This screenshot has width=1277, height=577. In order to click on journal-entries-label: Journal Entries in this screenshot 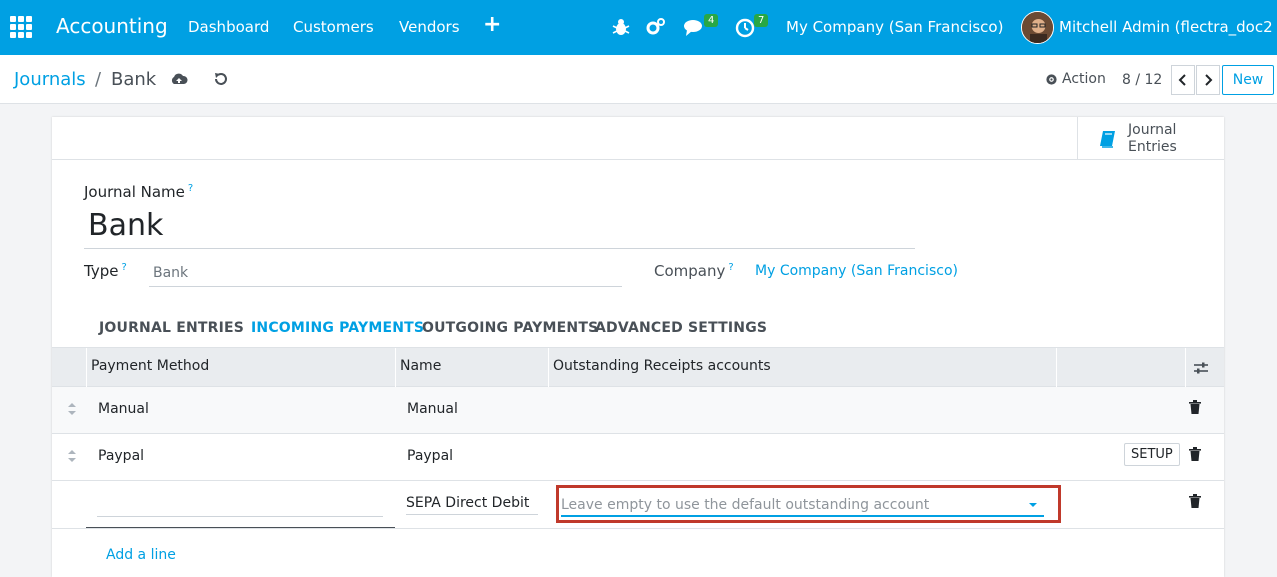, I will do `click(1152, 138)`.